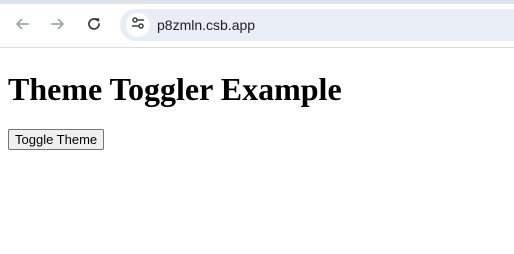 This screenshot has width=514, height=254. I want to click on arrow-left-icon, so click(22, 24).